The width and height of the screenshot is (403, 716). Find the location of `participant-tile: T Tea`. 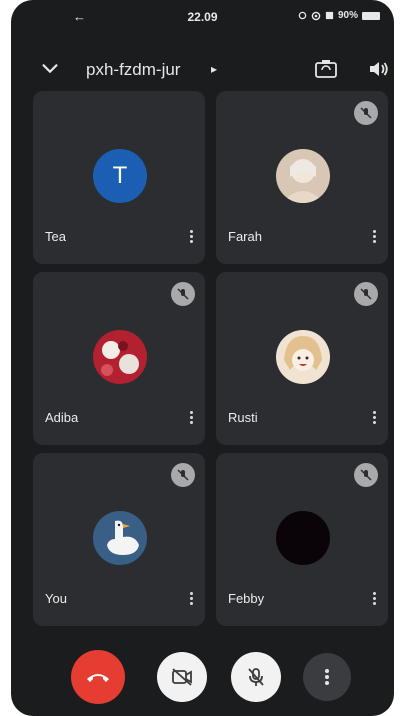

participant-tile: T Tea is located at coordinates (119, 177).